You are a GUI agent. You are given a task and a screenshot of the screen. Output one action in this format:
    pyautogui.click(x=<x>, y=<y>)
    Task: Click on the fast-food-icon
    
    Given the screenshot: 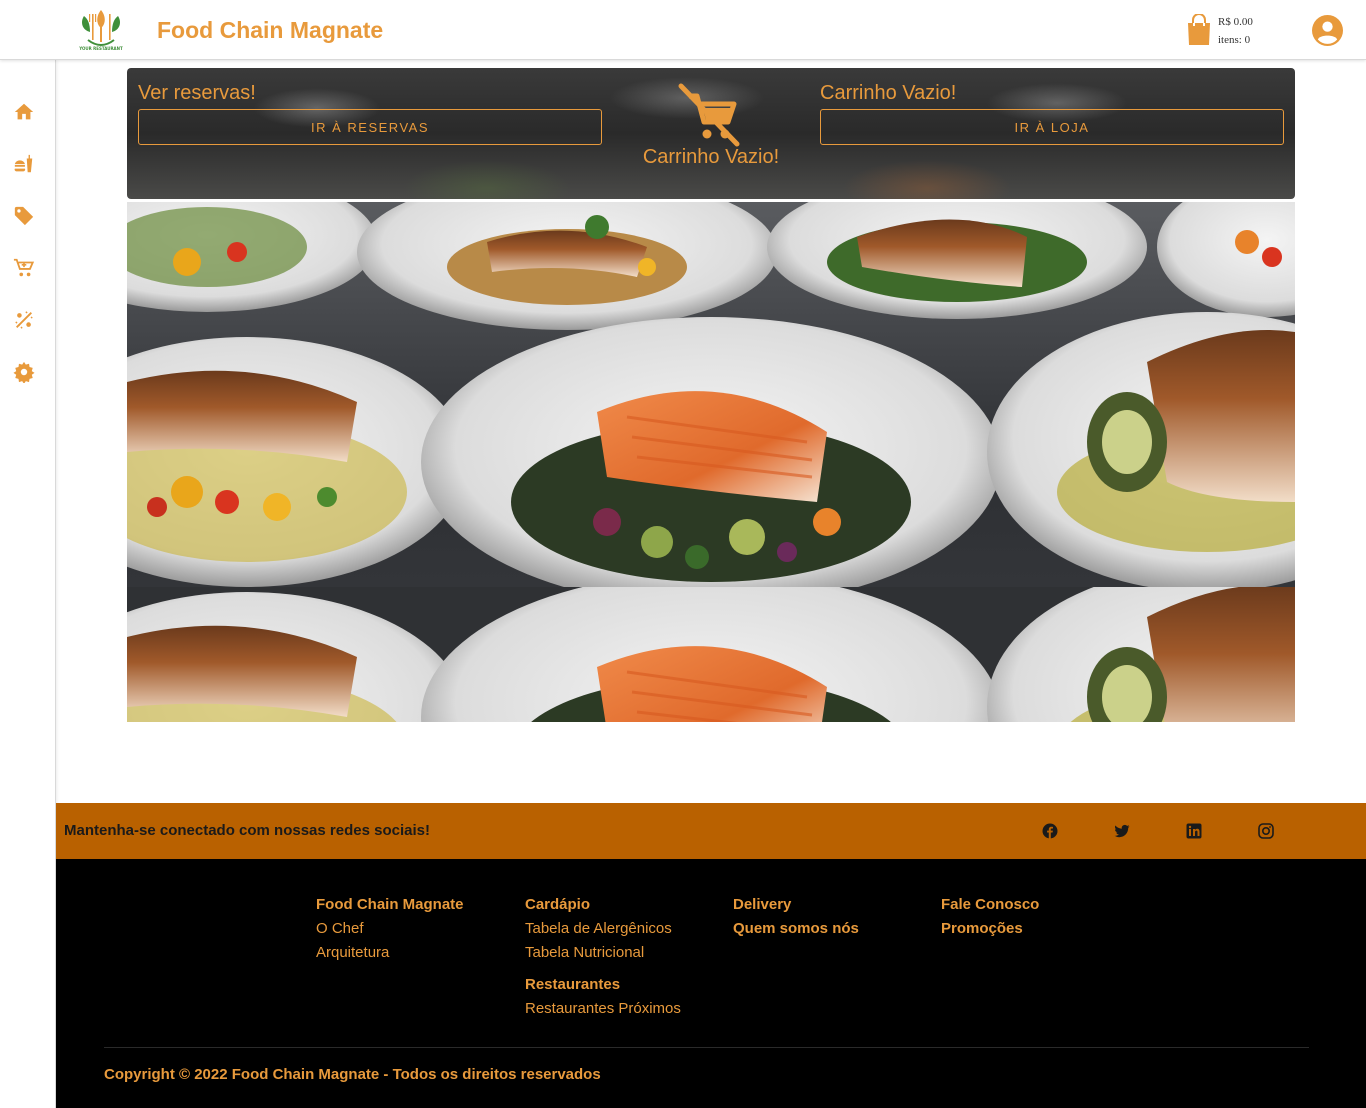 What is the action you would take?
    pyautogui.click(x=23, y=163)
    